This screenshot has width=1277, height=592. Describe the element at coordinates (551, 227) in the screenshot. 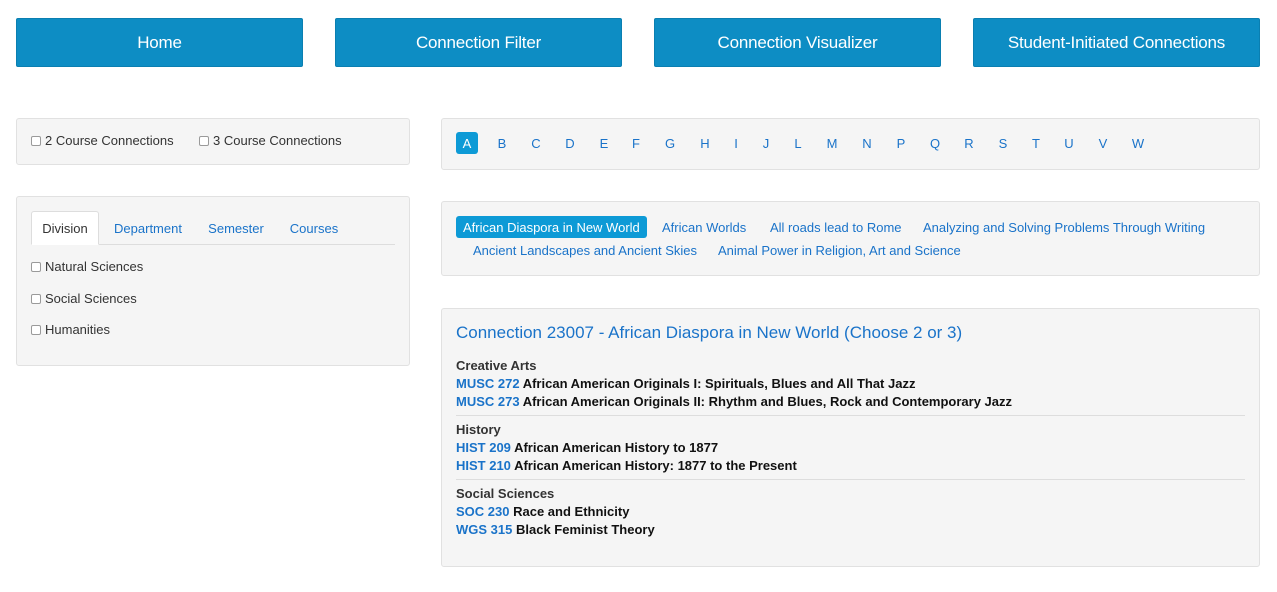

I see `connection-link-african-diaspora: African Diaspora in New World` at that location.